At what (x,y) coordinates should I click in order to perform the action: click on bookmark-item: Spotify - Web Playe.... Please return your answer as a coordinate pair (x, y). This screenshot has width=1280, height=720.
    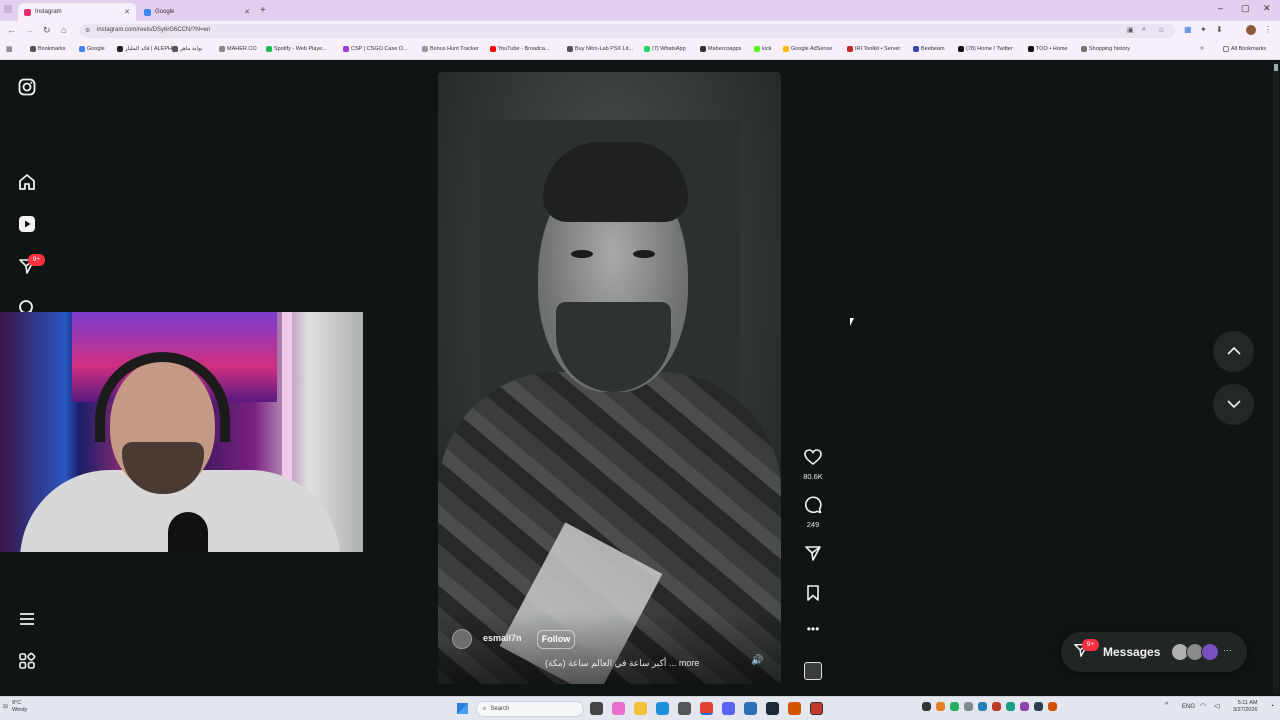
    Looking at the image, I should click on (296, 49).